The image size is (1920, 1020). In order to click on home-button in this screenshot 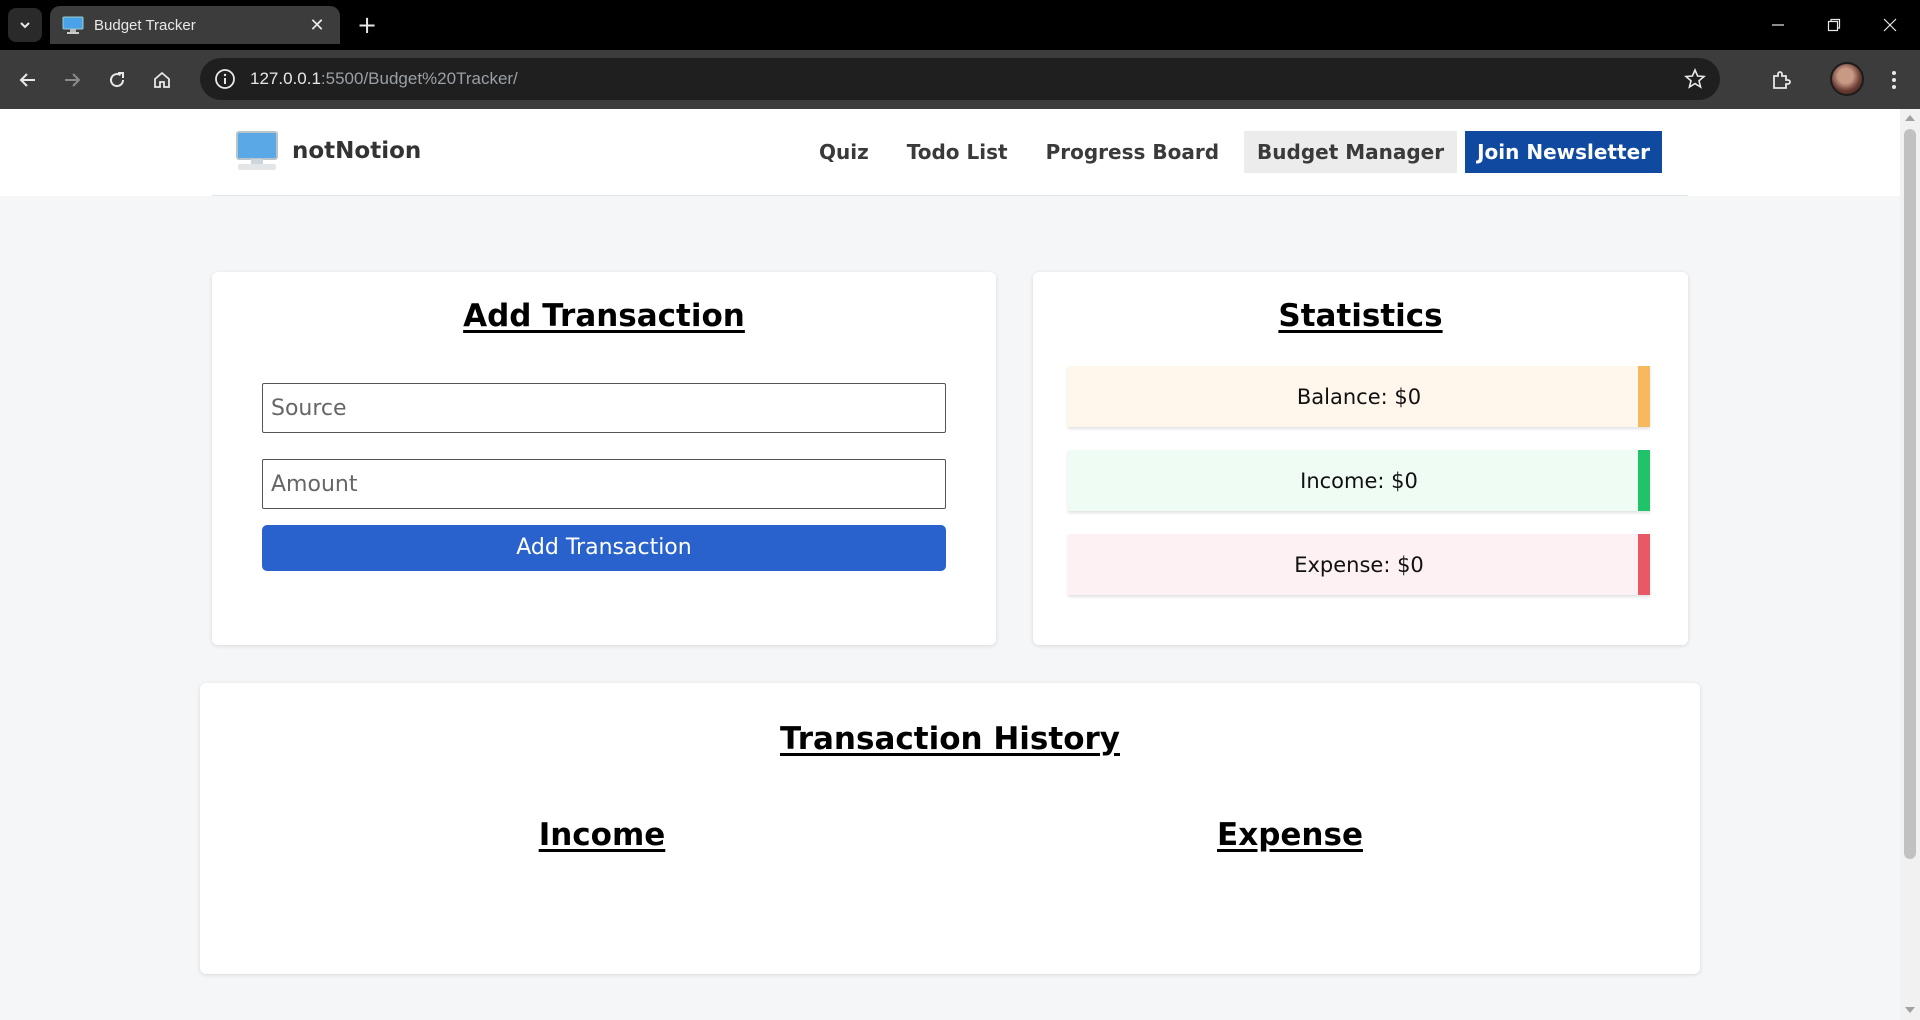, I will do `click(162, 80)`.